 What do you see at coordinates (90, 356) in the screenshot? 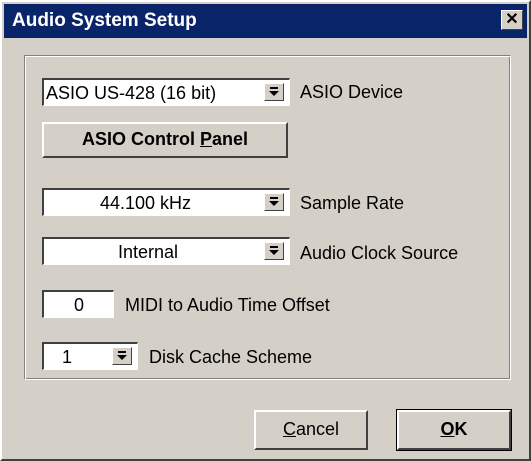
I see `disk-cache-select: 1` at bounding box center [90, 356].